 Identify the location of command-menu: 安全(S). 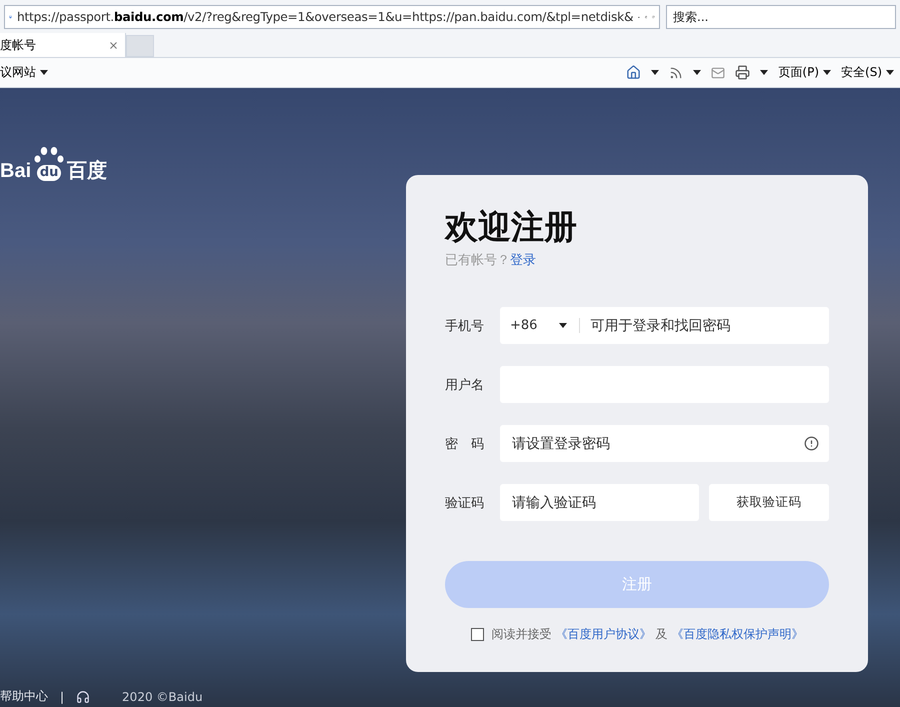
(867, 72).